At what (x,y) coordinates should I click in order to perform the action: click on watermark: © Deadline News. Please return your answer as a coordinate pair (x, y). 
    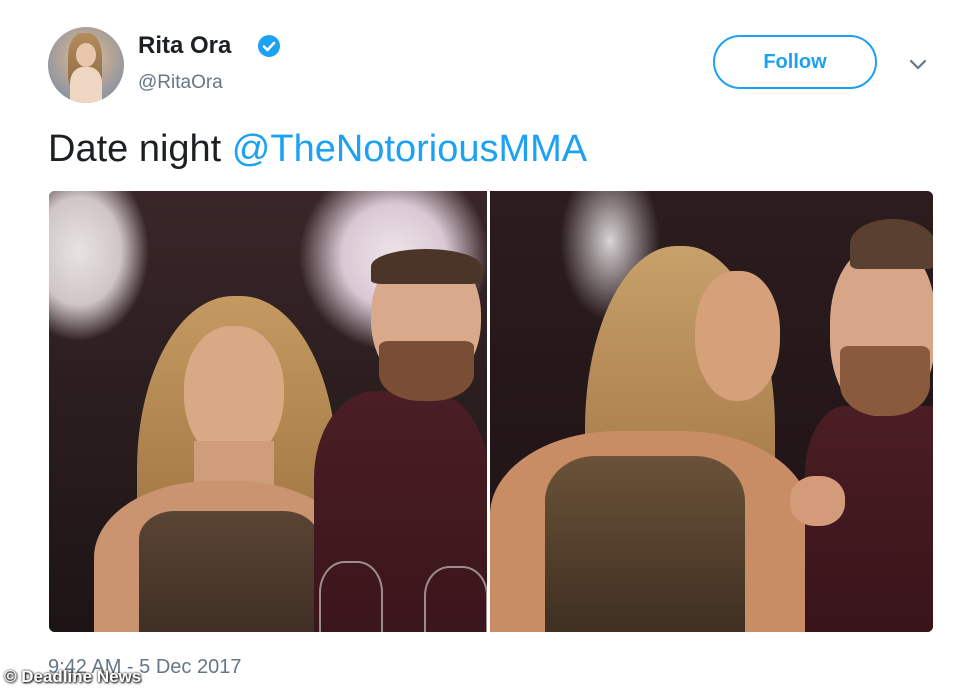
    Looking at the image, I should click on (73, 676).